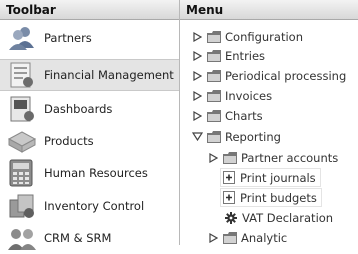 The height and width of the screenshot is (254, 358). Describe the element at coordinates (68, 38) in the screenshot. I see `toolbar-item-label: Partners` at that location.